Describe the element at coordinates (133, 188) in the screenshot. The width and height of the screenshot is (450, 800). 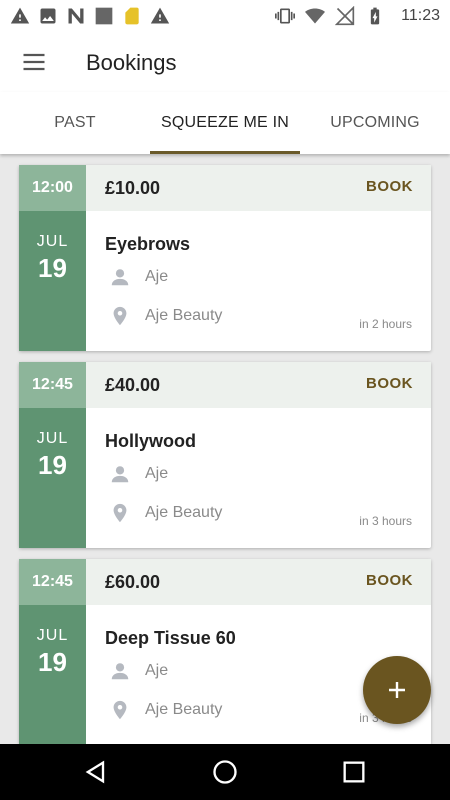
I see `booking-price: £10.00` at that location.